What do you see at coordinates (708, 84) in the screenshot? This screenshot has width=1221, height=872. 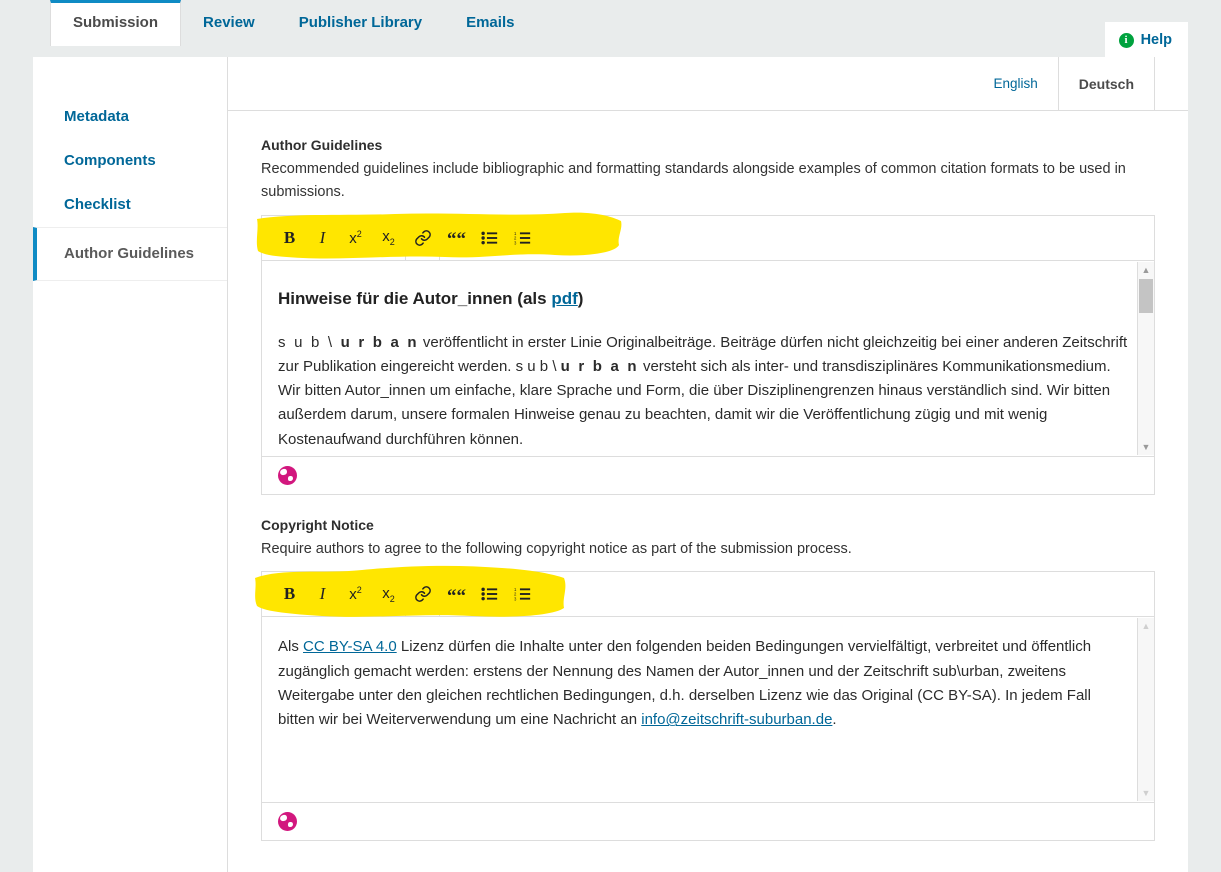 I see `language-tab-bar: English Deutsch` at bounding box center [708, 84].